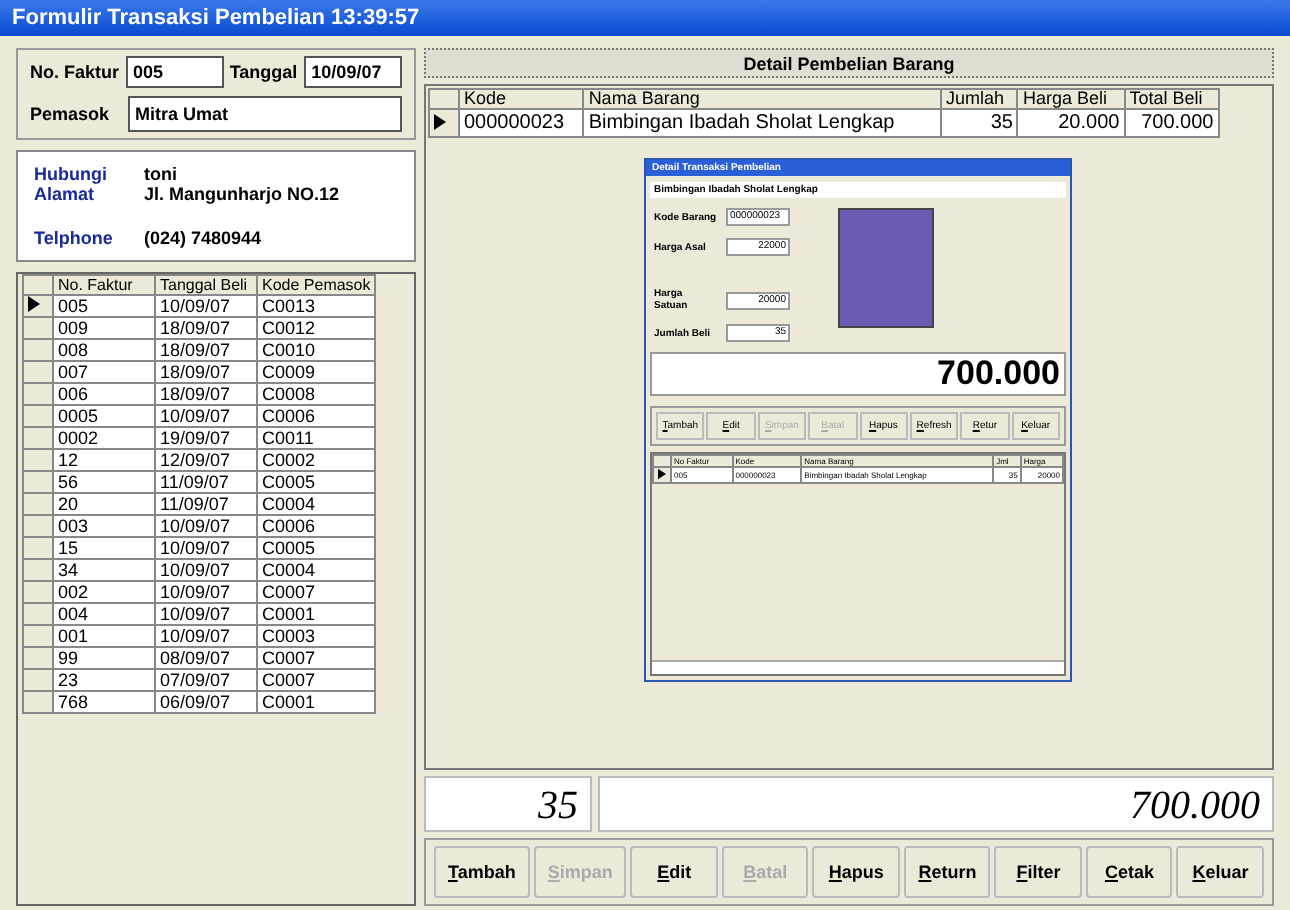 This screenshot has height=910, width=1290. I want to click on faktur-row: 001 10/09/07 C0003, so click(199, 636).